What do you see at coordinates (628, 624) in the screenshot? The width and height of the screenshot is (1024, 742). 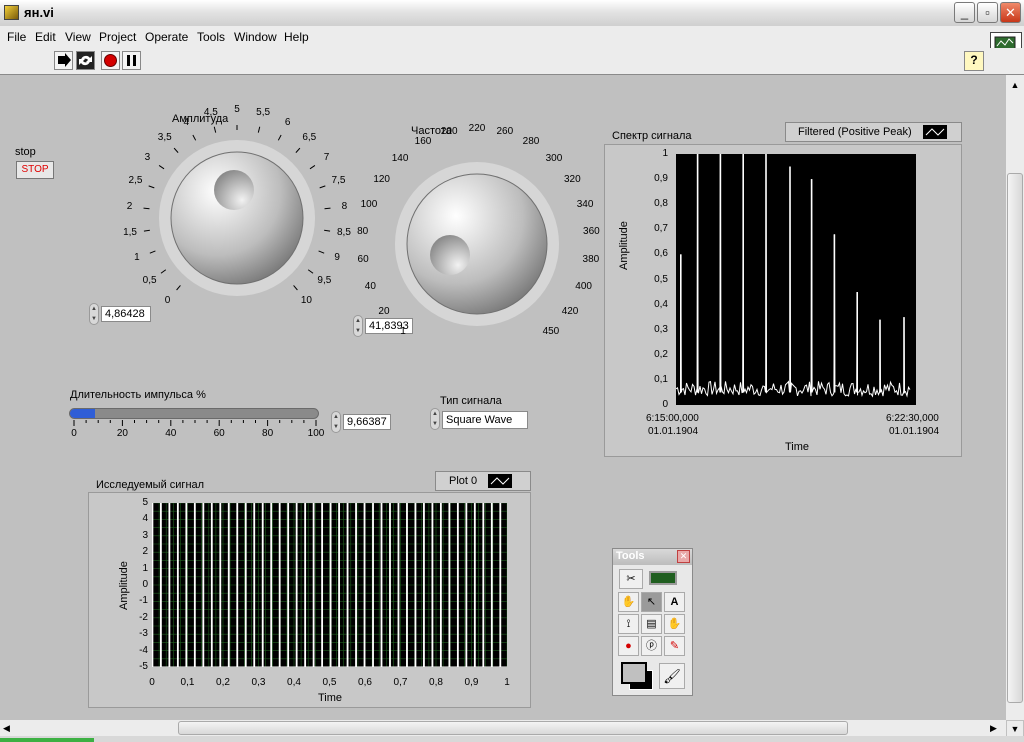 I see `connect-wire-icon: ⟟` at bounding box center [628, 624].